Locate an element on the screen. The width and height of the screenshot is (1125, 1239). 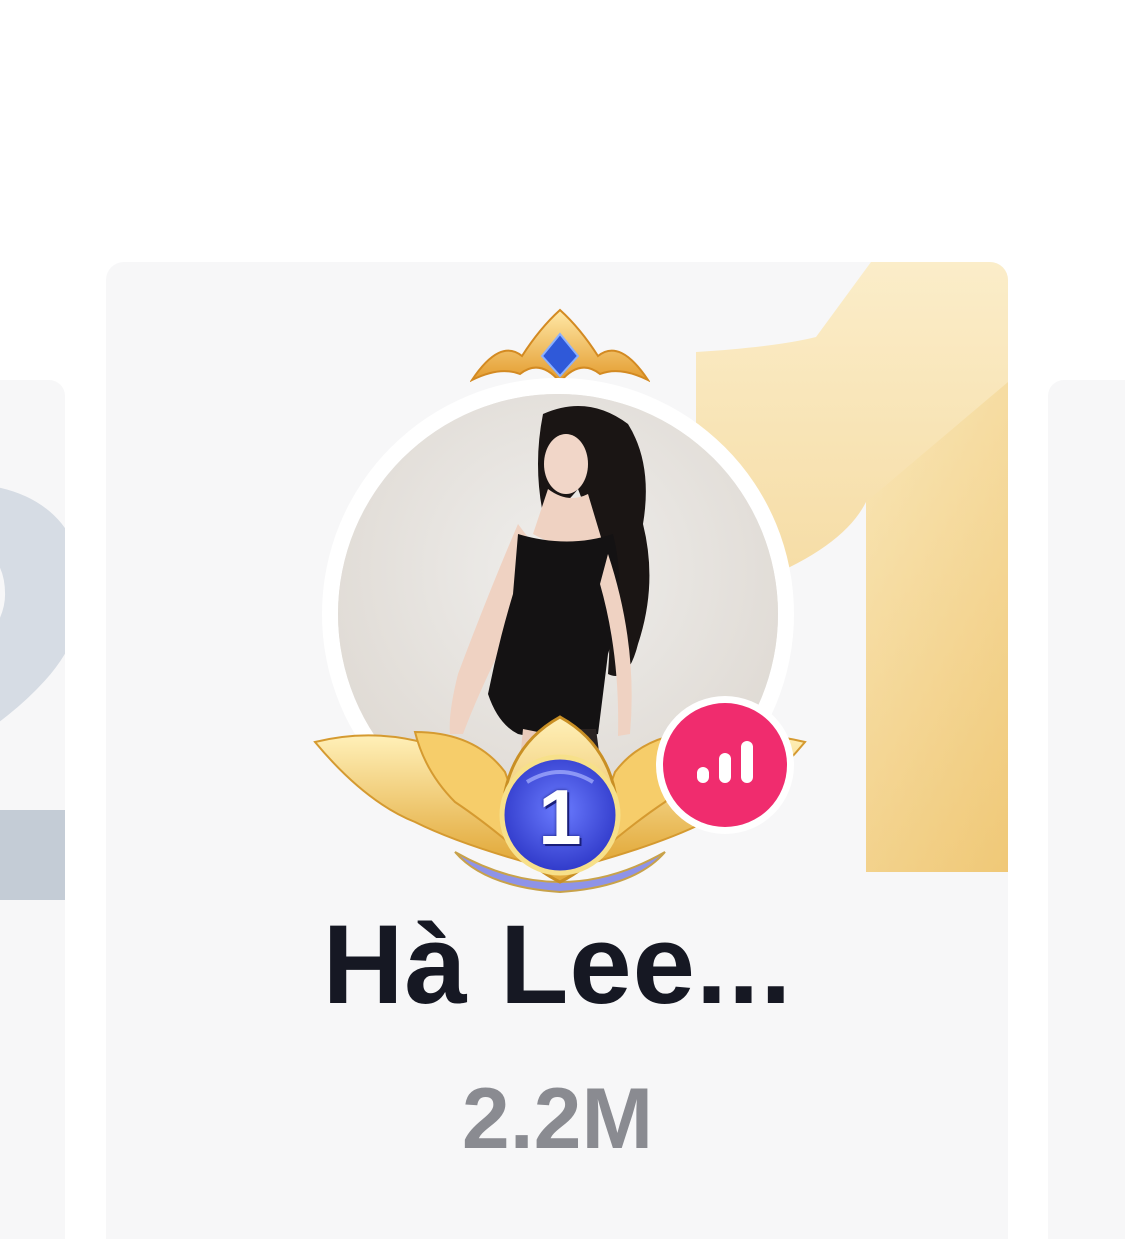
live-indicator is located at coordinates (725, 765).